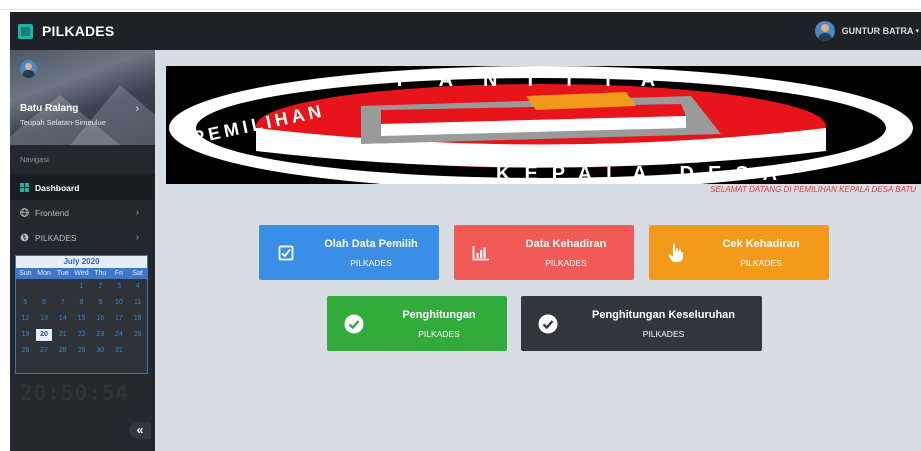 The height and width of the screenshot is (451, 921). I want to click on calendar-day: 29, so click(81, 351).